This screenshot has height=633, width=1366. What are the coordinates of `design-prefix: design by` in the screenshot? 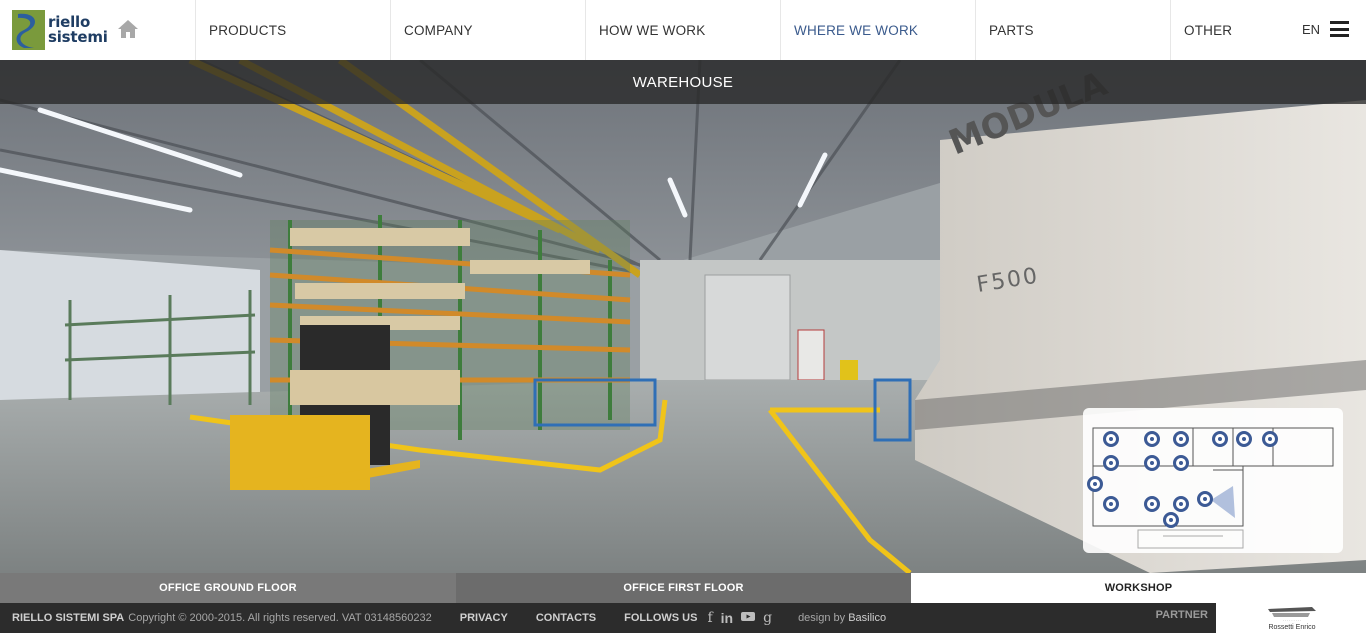 It's located at (822, 618).